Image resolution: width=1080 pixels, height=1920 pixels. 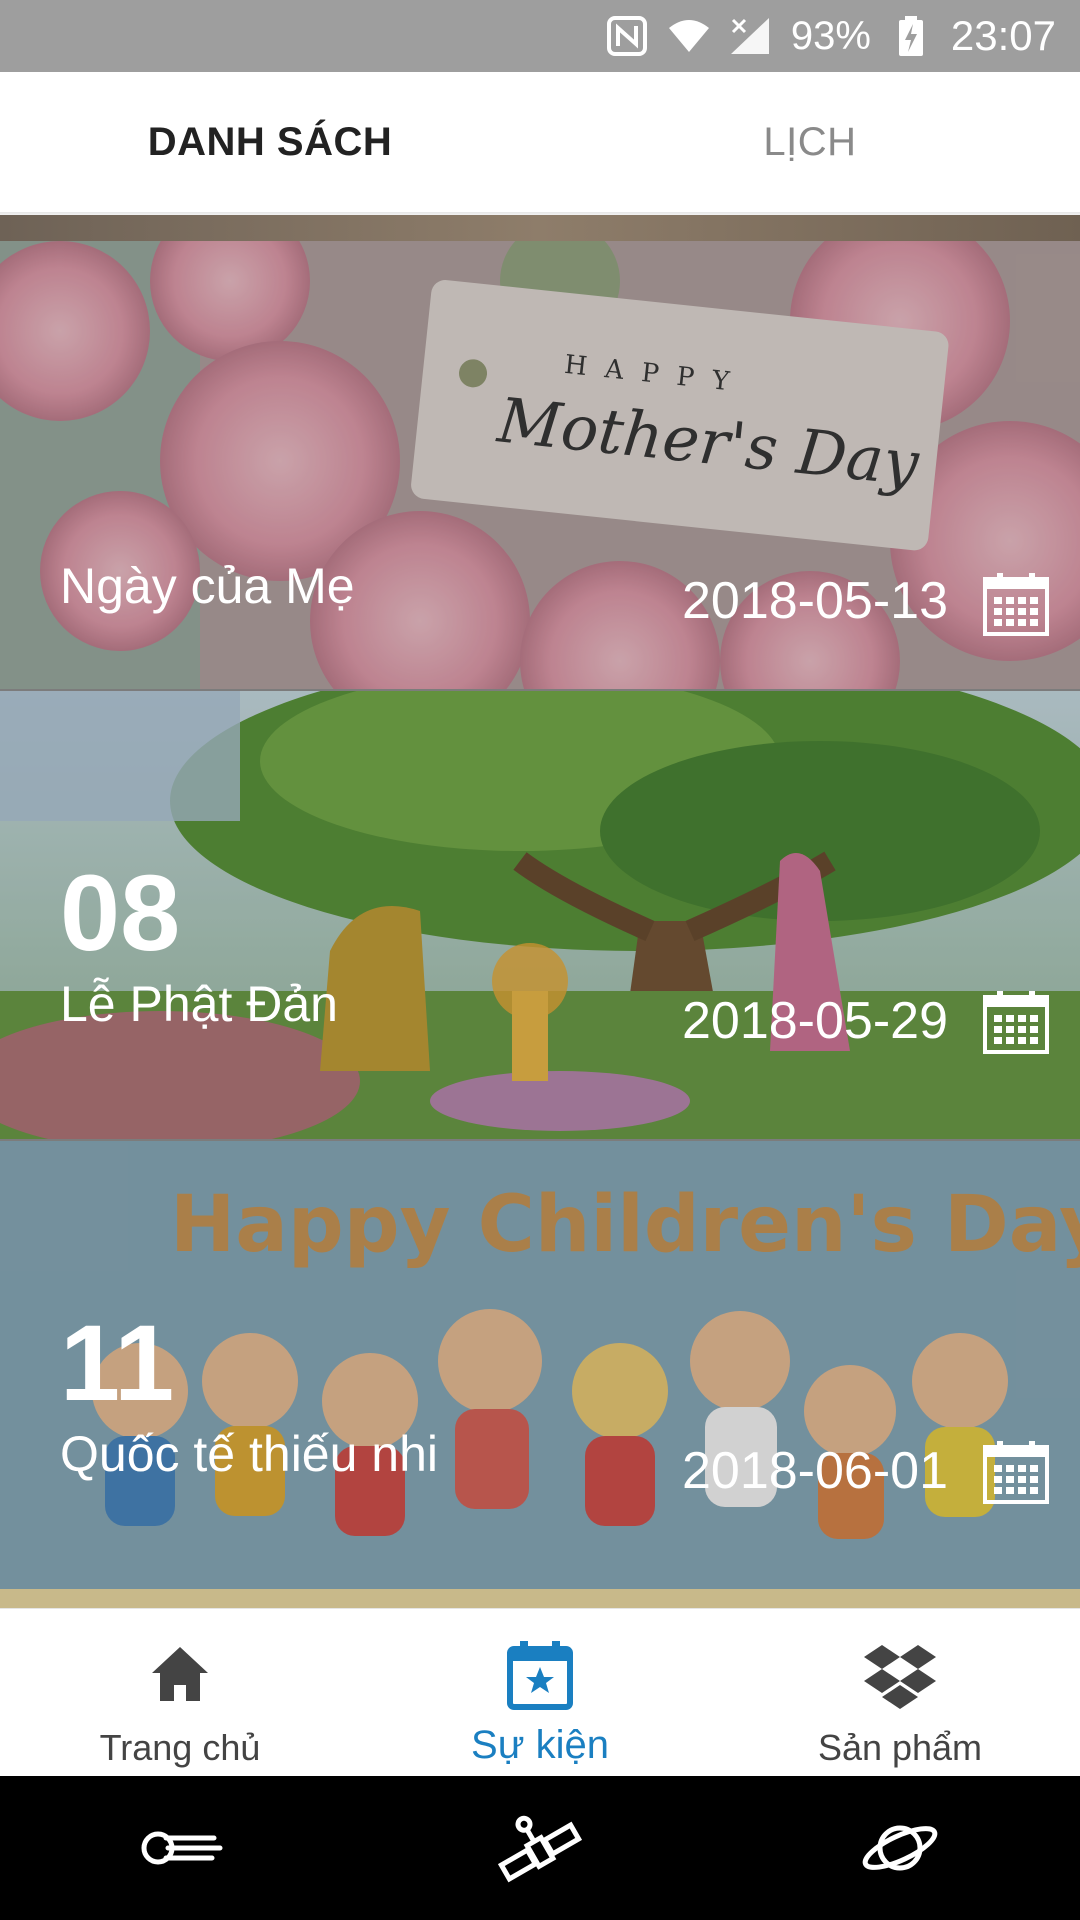 What do you see at coordinates (815, 1021) in the screenshot?
I see `event-date: 2018-05-29` at bounding box center [815, 1021].